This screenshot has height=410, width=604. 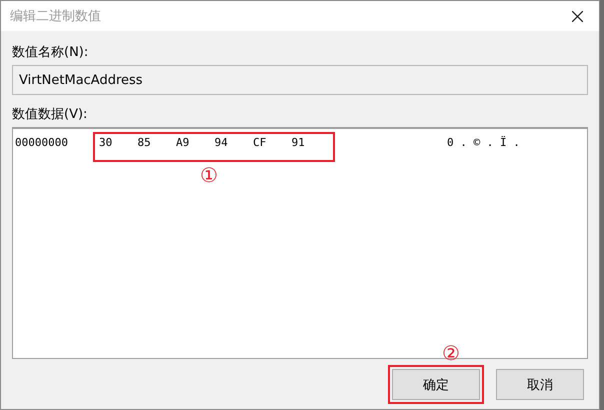 I want to click on hex-byte: CF, so click(x=260, y=143).